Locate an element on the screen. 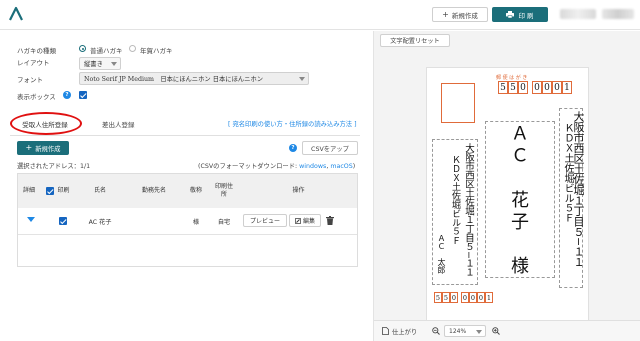 This screenshot has height=341, width=640. normal-postcard-label: 普通ハガキ is located at coordinates (106, 51).